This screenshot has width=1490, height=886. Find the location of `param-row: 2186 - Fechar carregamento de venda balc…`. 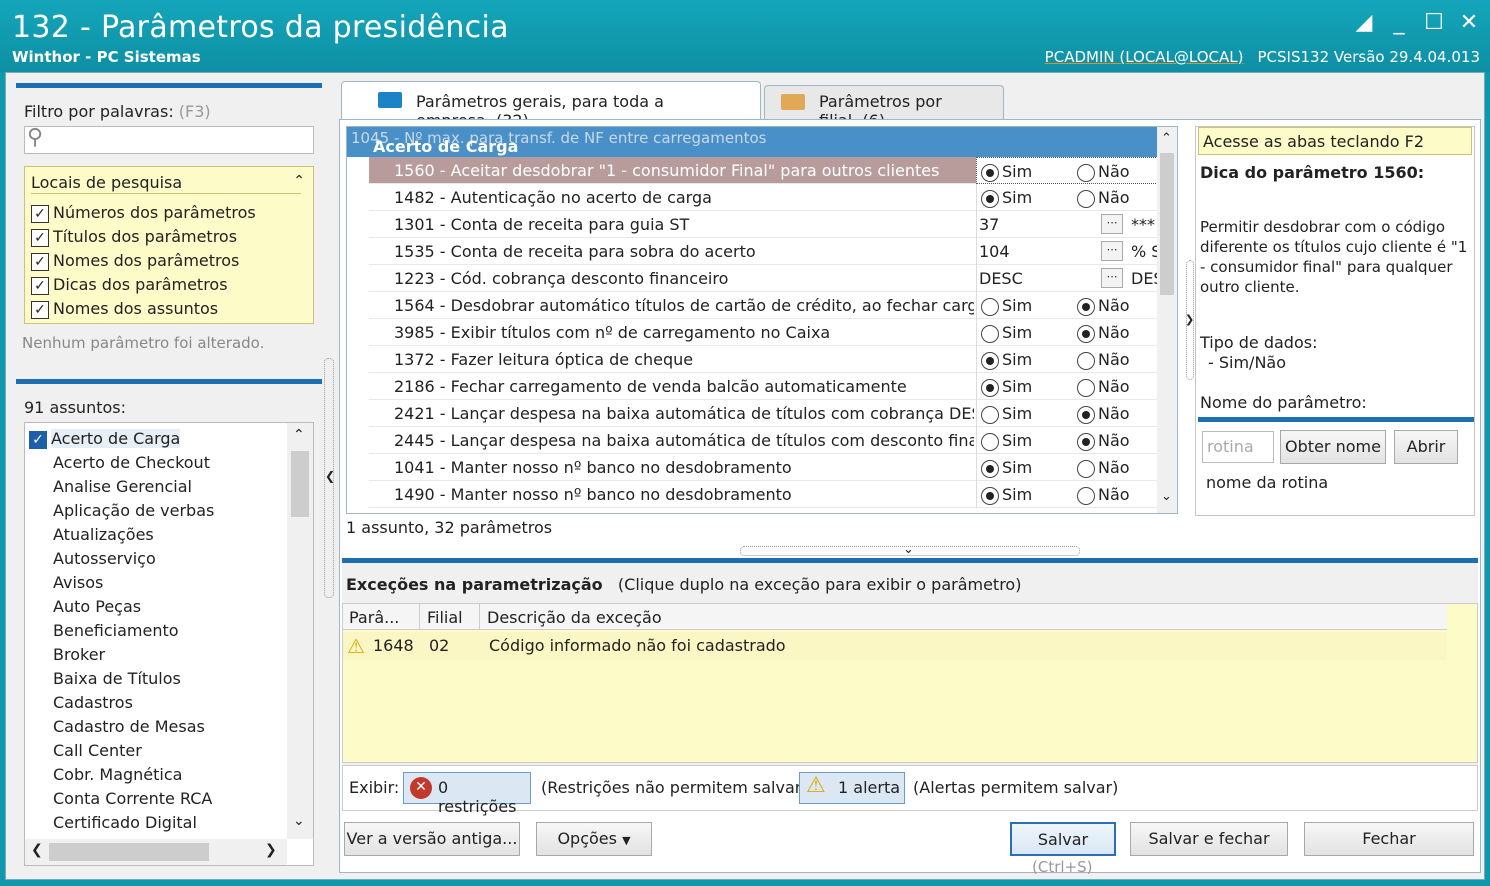

param-row: 2186 - Fechar carregamento de venda balc… is located at coordinates (763, 386).